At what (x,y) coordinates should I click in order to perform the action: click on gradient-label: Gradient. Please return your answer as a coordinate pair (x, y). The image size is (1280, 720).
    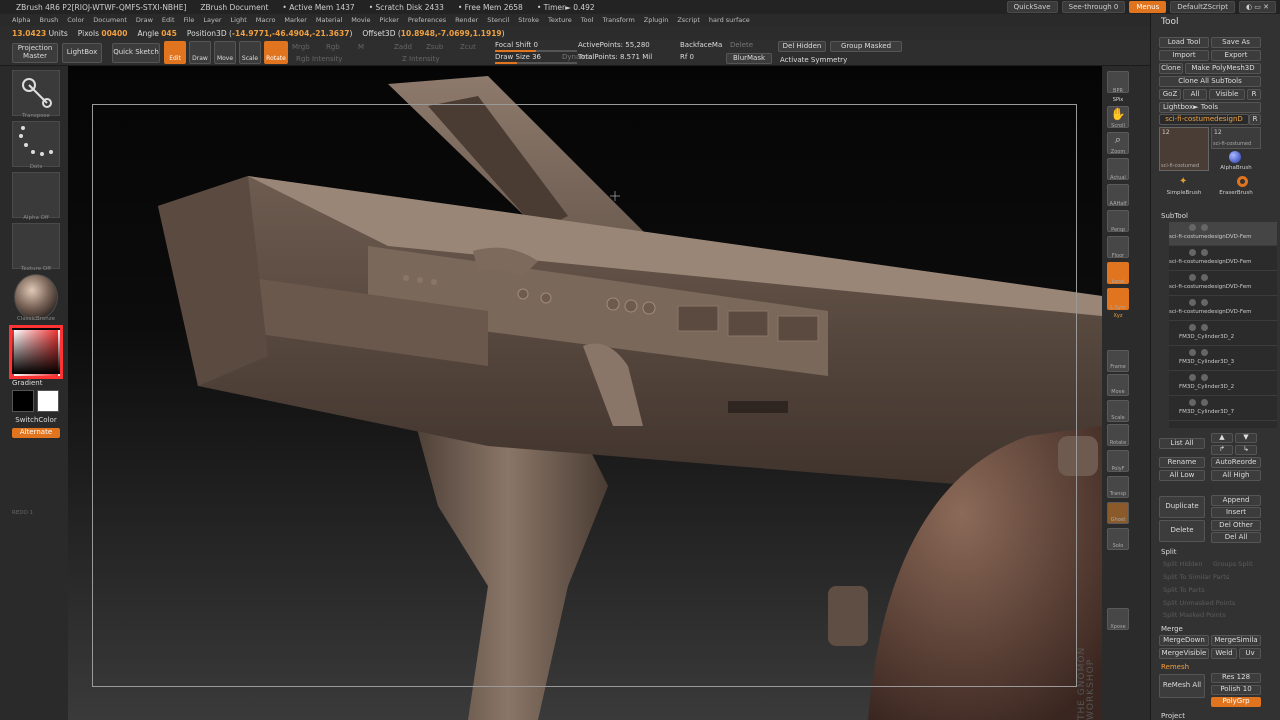
    Looking at the image, I should click on (36, 383).